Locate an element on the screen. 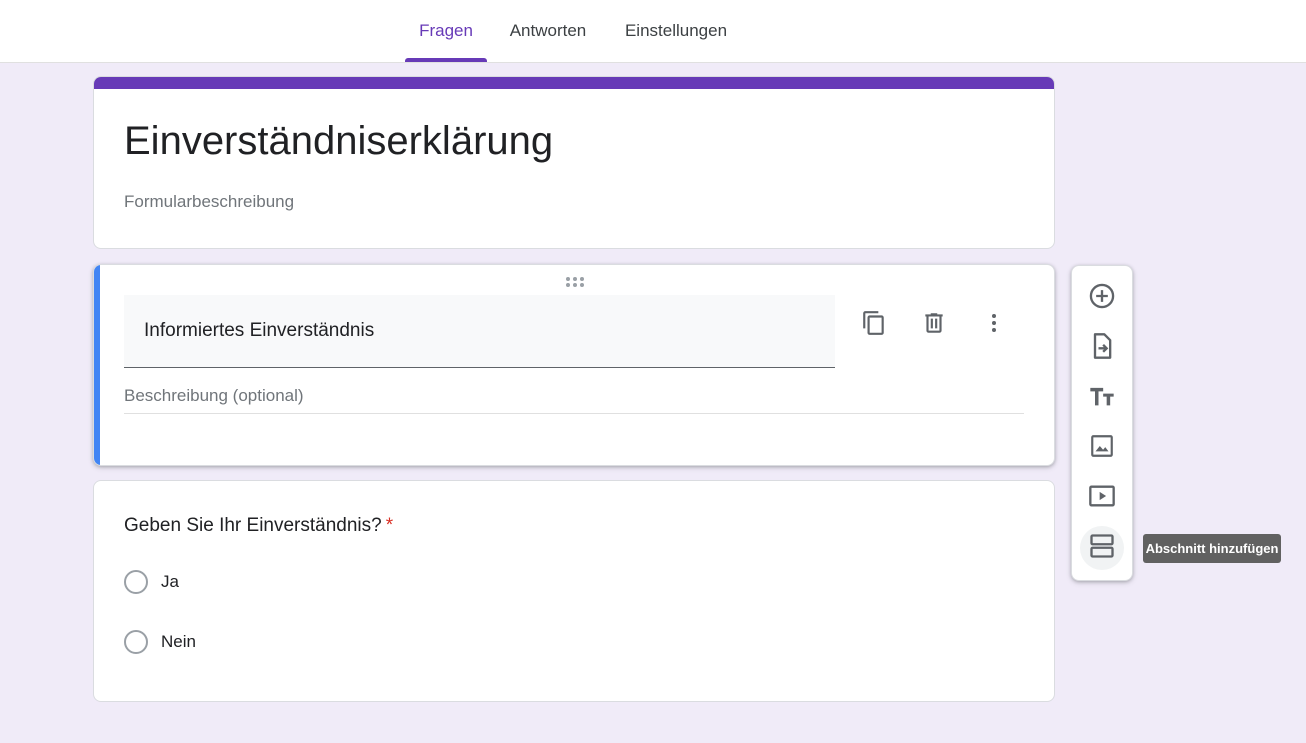  tooltip: Abschnitt hinzufügen is located at coordinates (1212, 548).